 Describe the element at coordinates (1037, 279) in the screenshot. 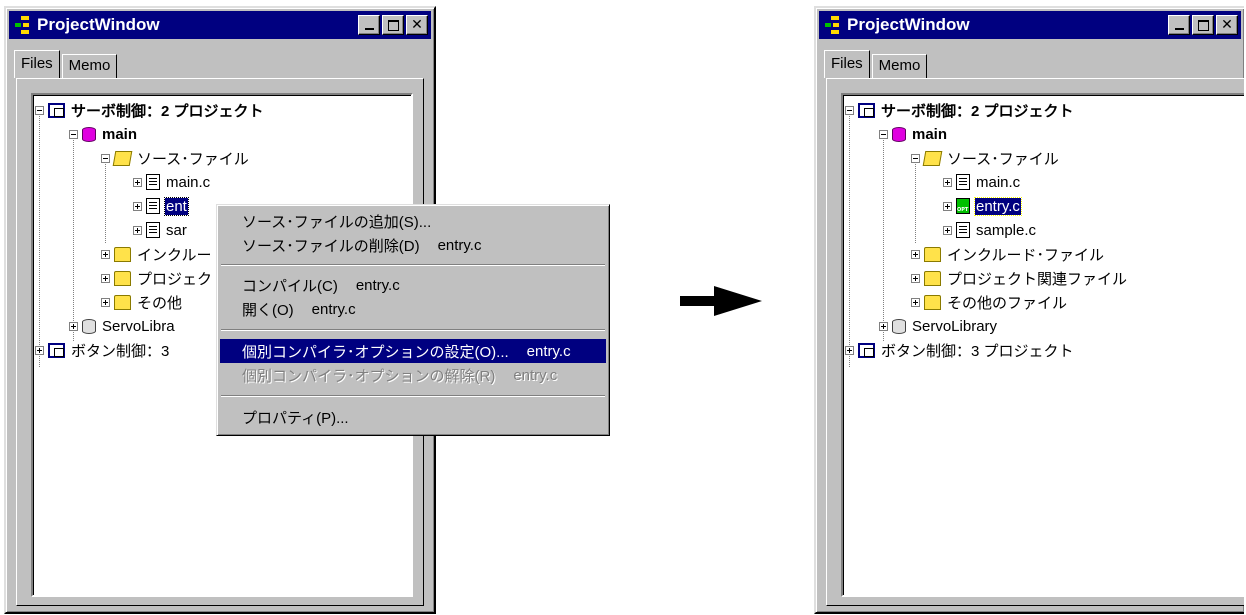

I see `tree-node-label: プロジェクト関連ファイル` at that location.